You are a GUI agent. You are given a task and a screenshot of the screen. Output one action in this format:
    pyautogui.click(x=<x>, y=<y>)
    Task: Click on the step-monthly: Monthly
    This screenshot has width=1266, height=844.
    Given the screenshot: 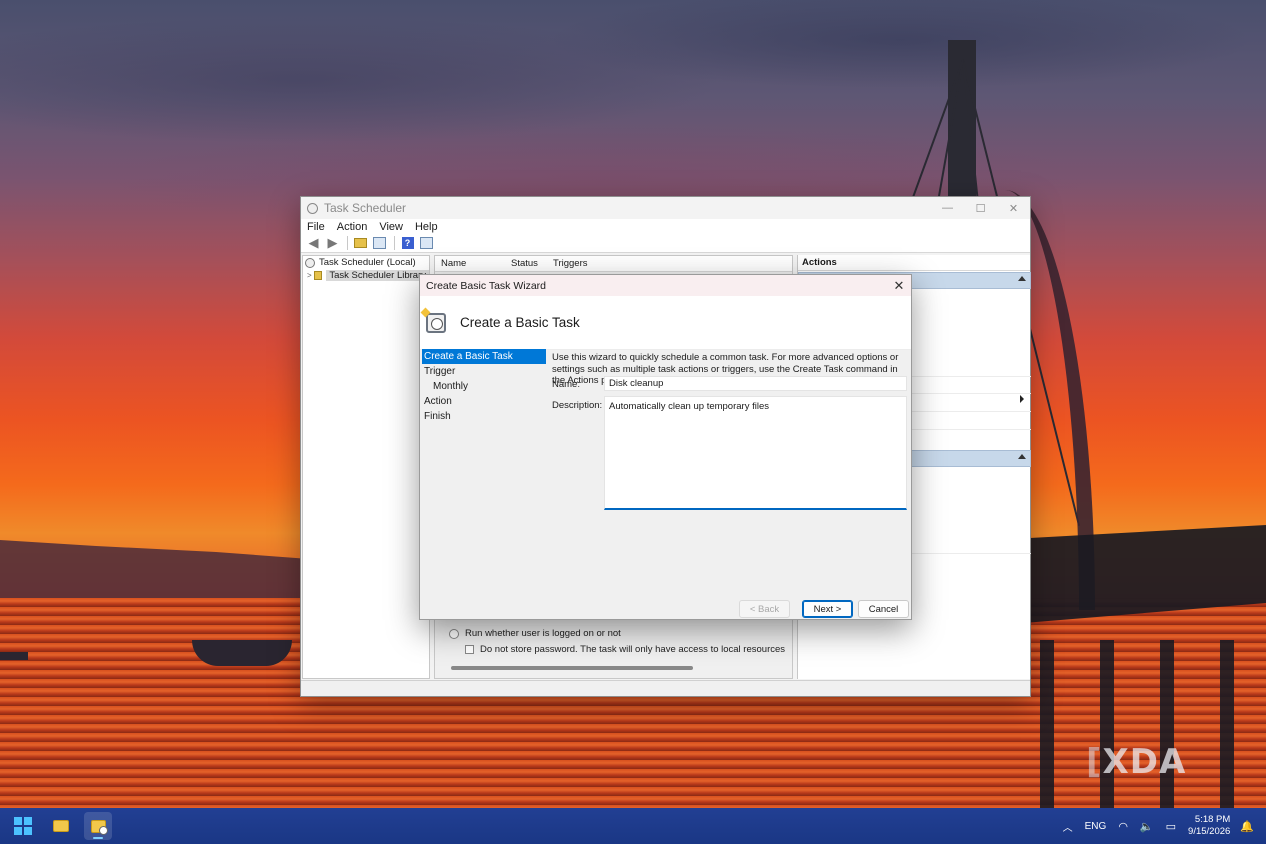 What is the action you would take?
    pyautogui.click(x=484, y=386)
    